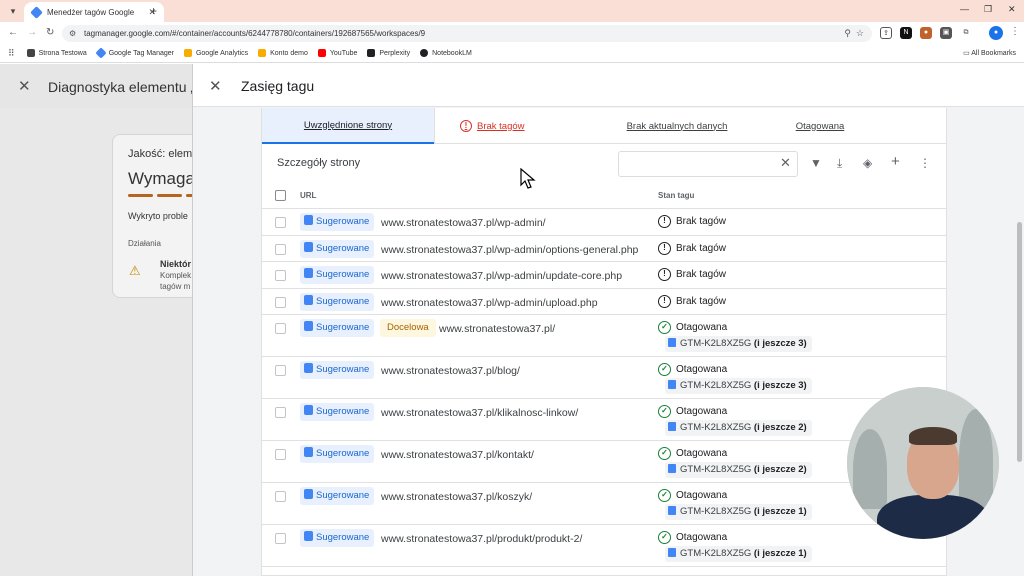  Describe the element at coordinates (664, 369) in the screenshot. I see `check-circle-icon: ✓` at that location.